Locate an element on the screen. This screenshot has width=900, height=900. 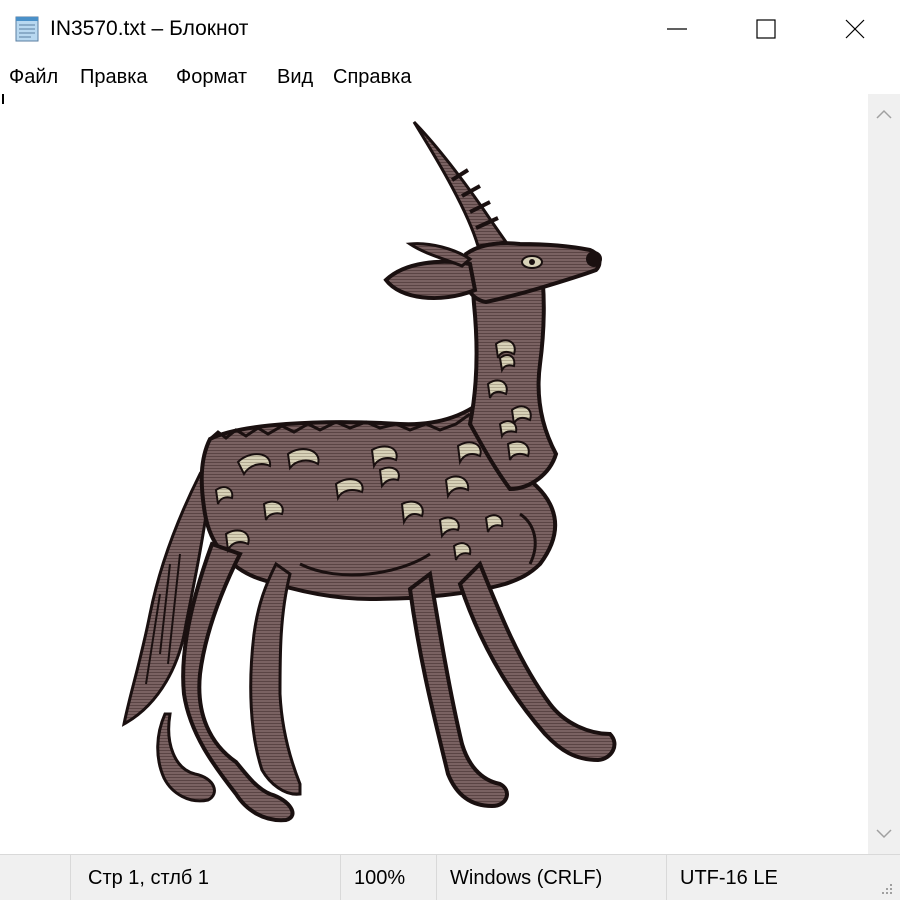
scroll-up-button is located at coordinates (884, 114).